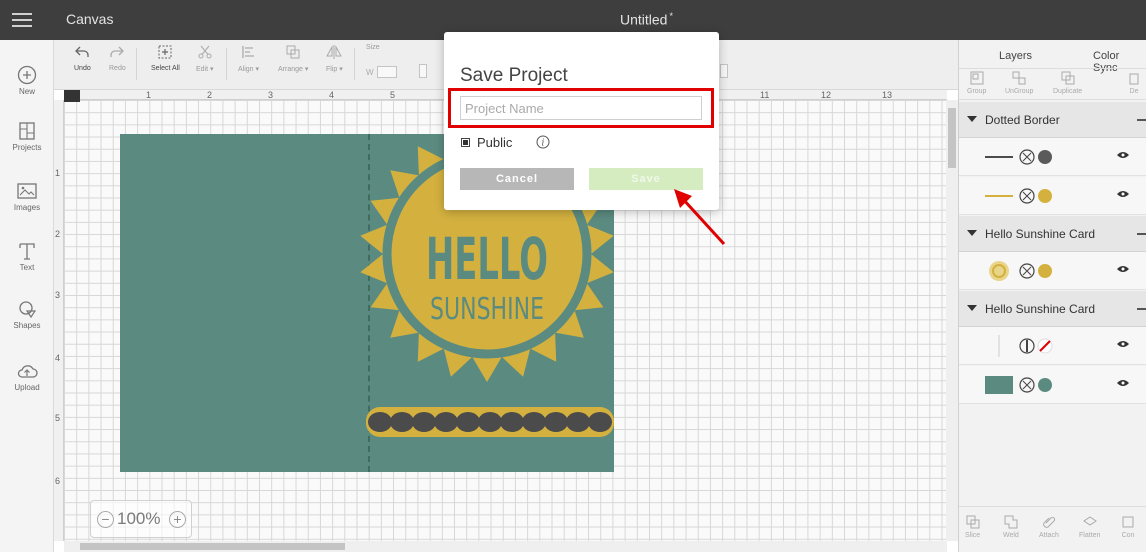 The width and height of the screenshot is (1146, 552). What do you see at coordinates (465, 142) in the screenshot?
I see `public-checkbox` at bounding box center [465, 142].